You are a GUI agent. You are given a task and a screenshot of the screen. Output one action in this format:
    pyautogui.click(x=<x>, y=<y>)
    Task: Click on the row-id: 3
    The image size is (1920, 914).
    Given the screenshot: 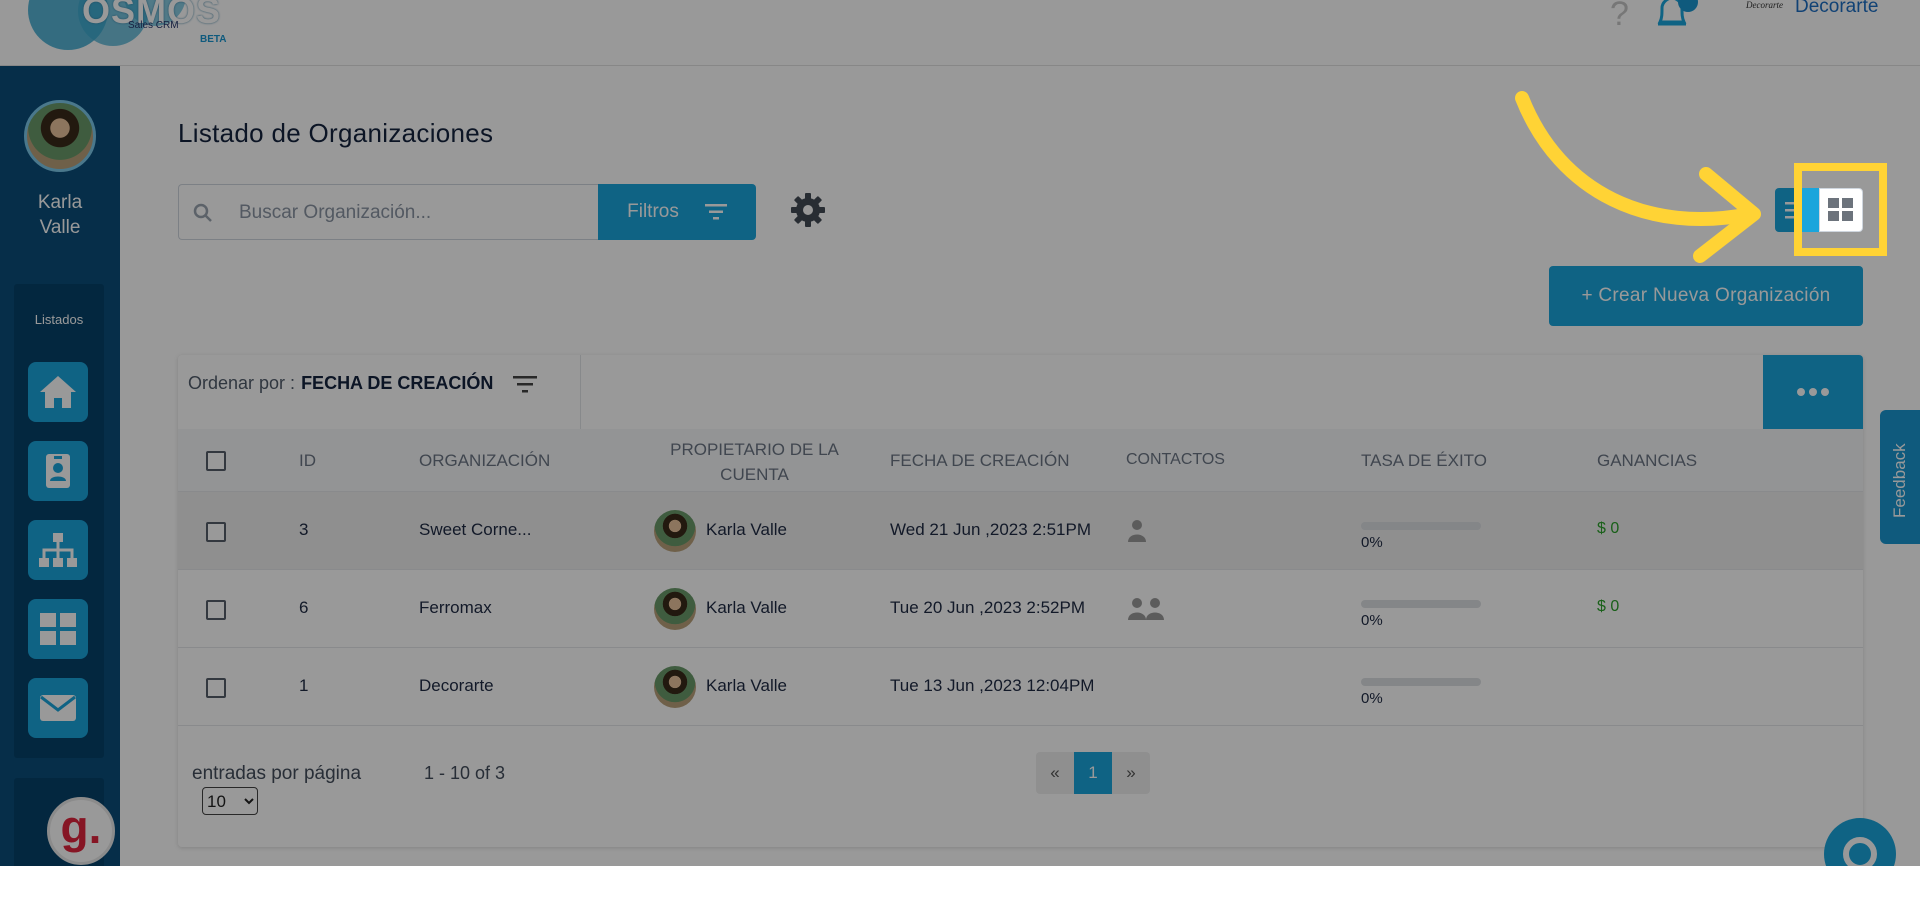 What is the action you would take?
    pyautogui.click(x=304, y=529)
    